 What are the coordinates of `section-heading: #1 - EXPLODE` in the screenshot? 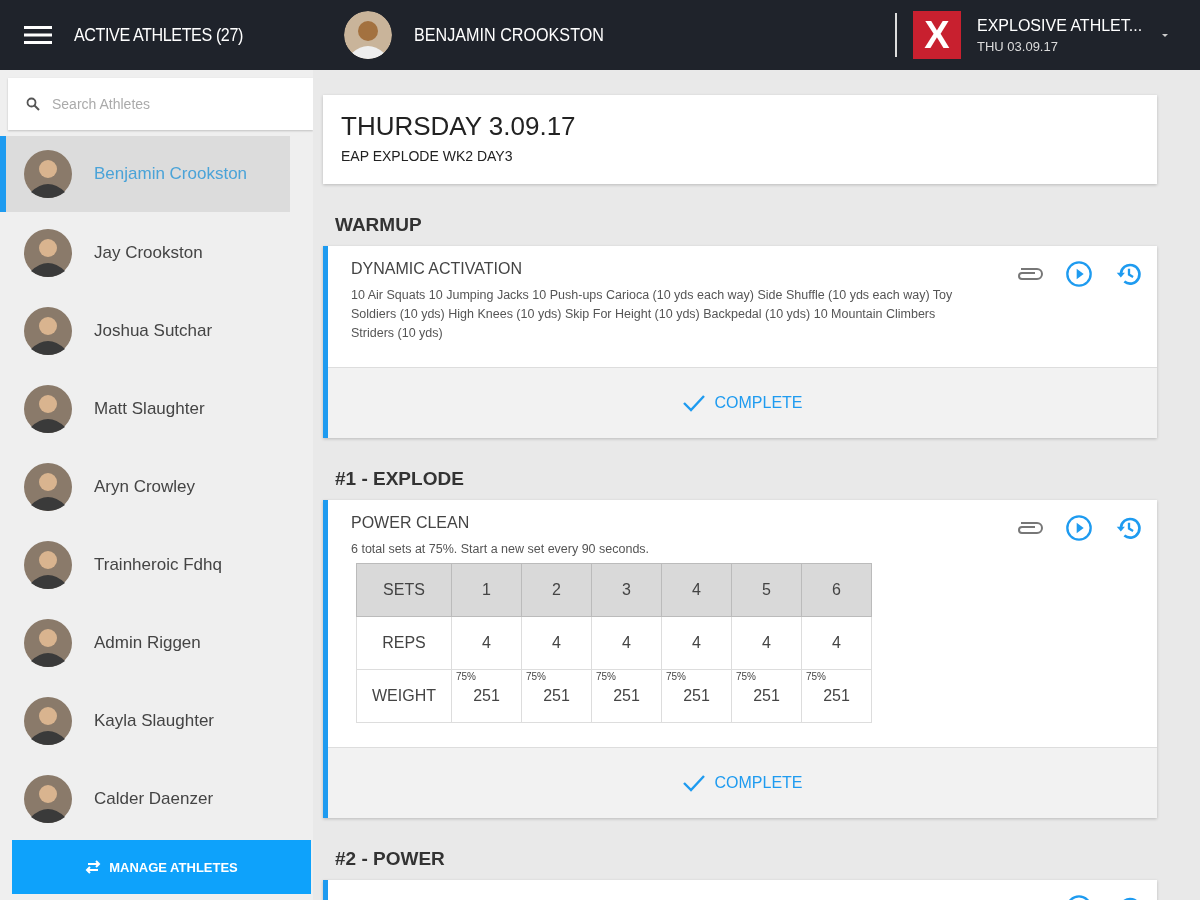 It's located at (400, 479).